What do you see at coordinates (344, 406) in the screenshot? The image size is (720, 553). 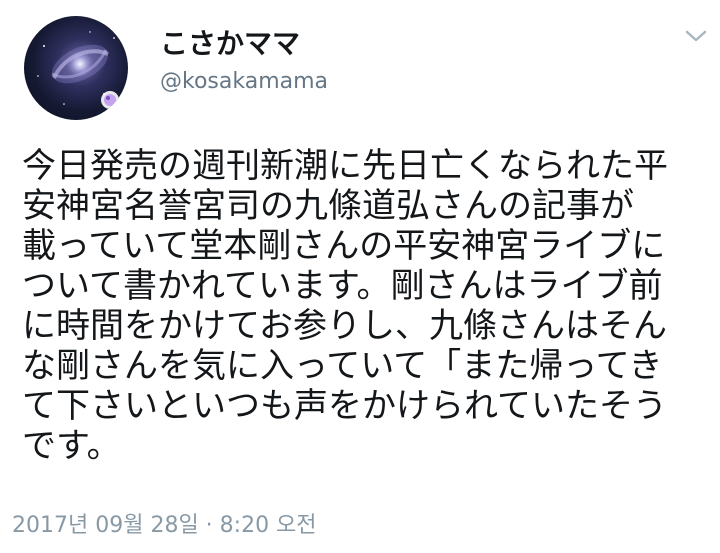 I see `tweet-text-line: て下さいといつも声をかけられていたそう` at bounding box center [344, 406].